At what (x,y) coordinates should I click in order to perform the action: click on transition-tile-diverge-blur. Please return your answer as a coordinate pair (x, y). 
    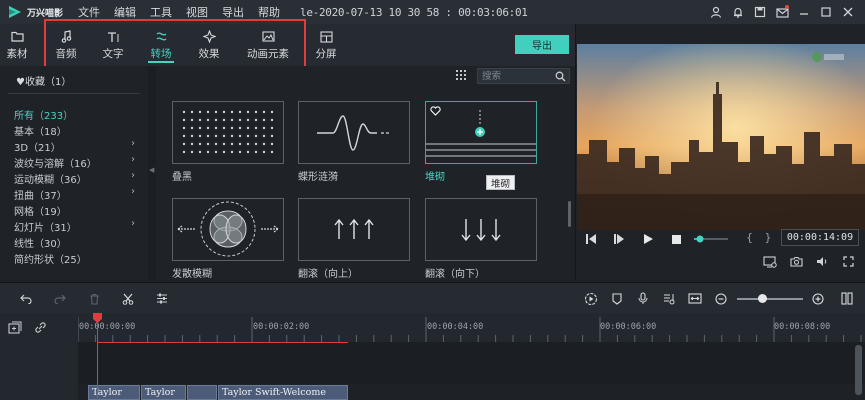
    Looking at the image, I should click on (228, 229).